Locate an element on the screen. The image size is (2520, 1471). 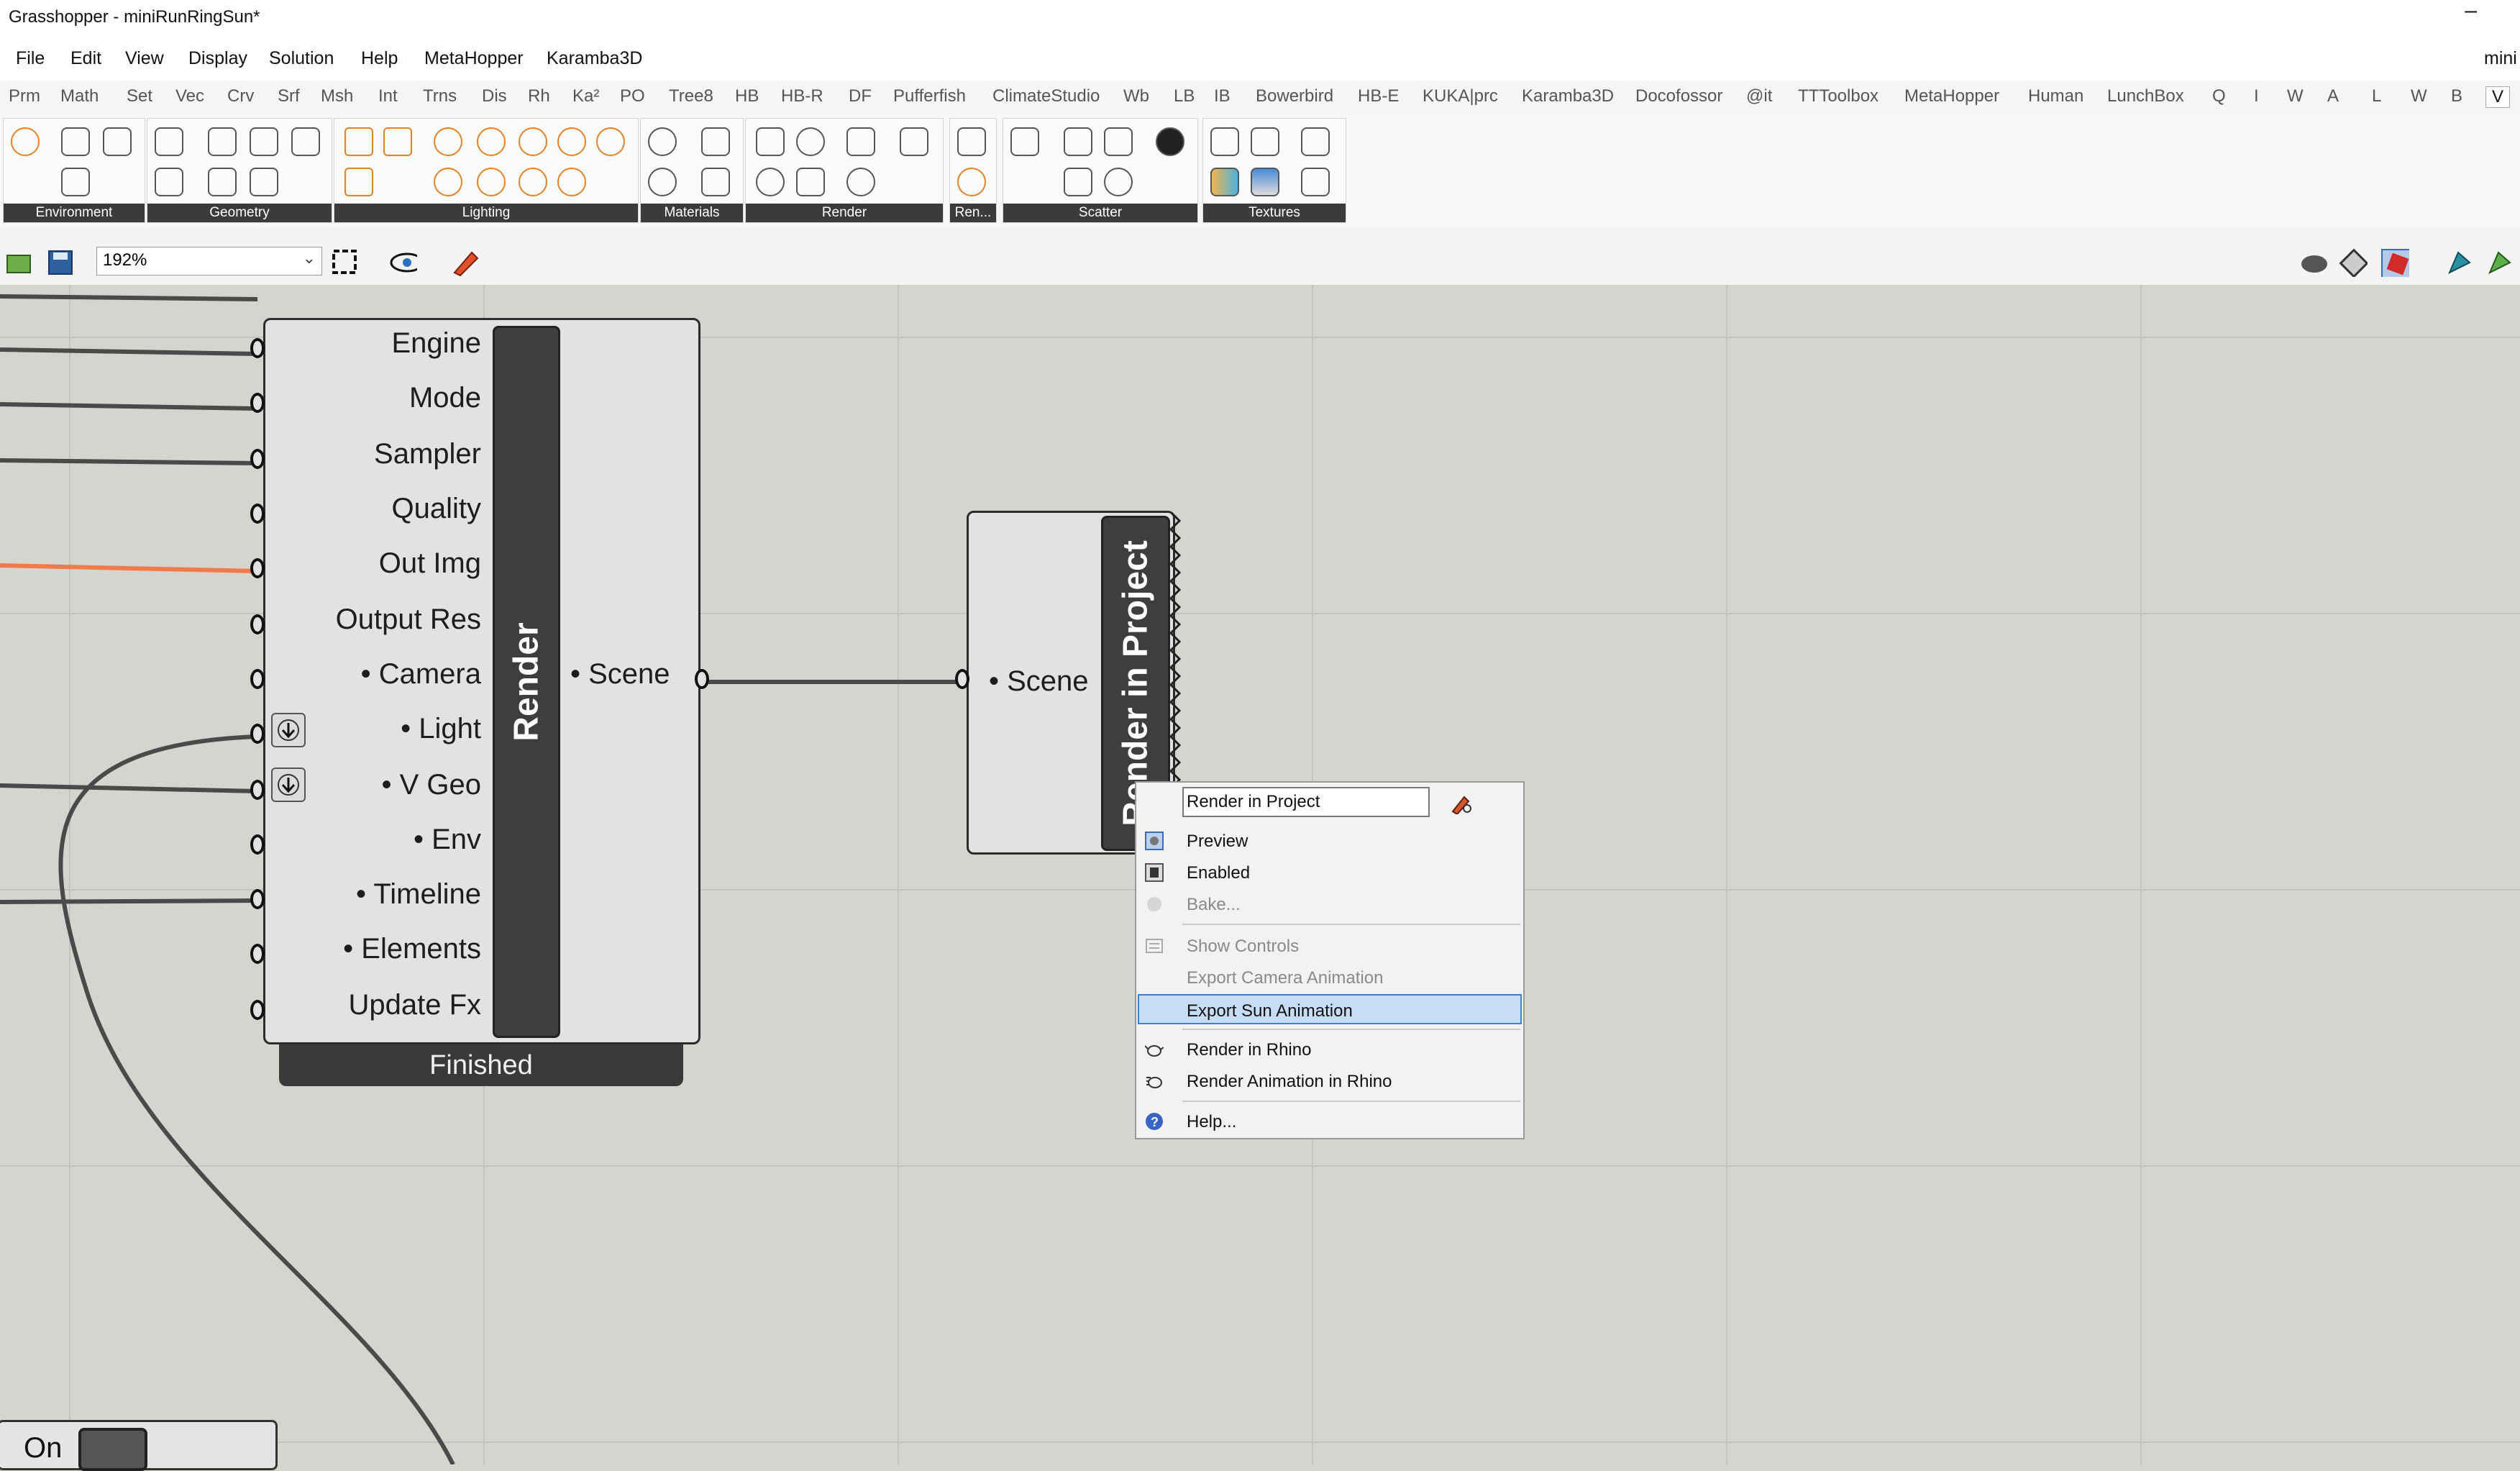
proxy-icon is located at coordinates (222, 182).